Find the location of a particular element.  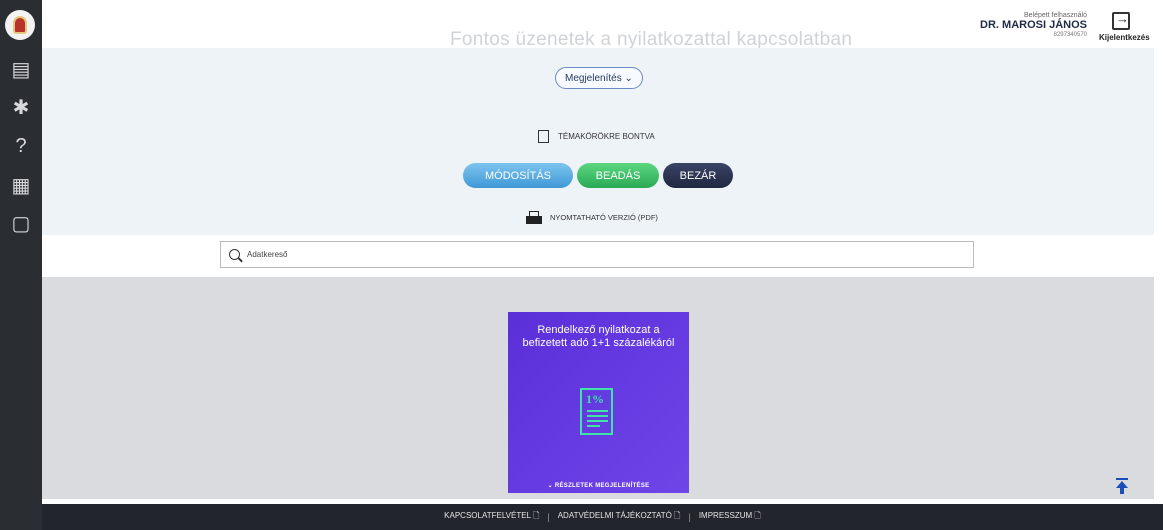

user-id: 8297340570 is located at coordinates (1070, 35).